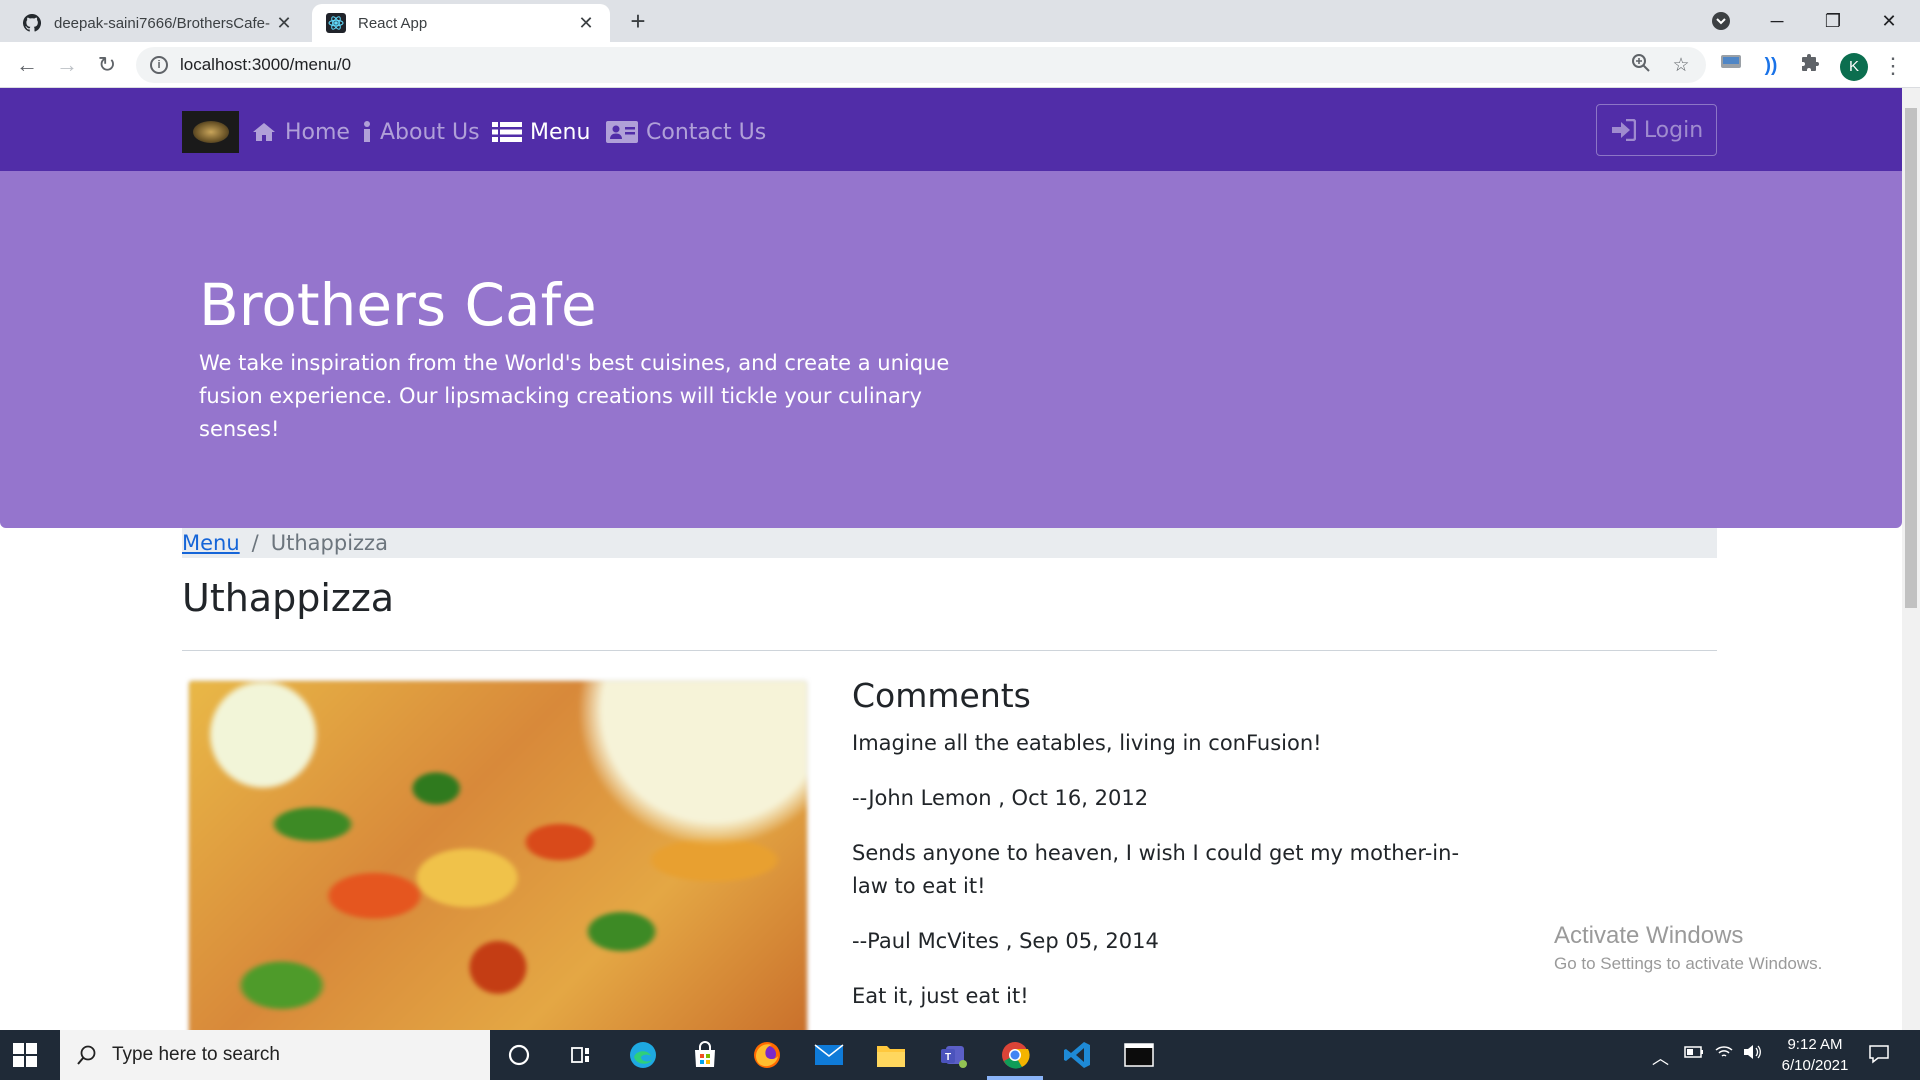  What do you see at coordinates (829, 1055) in the screenshot?
I see `mail-icon` at bounding box center [829, 1055].